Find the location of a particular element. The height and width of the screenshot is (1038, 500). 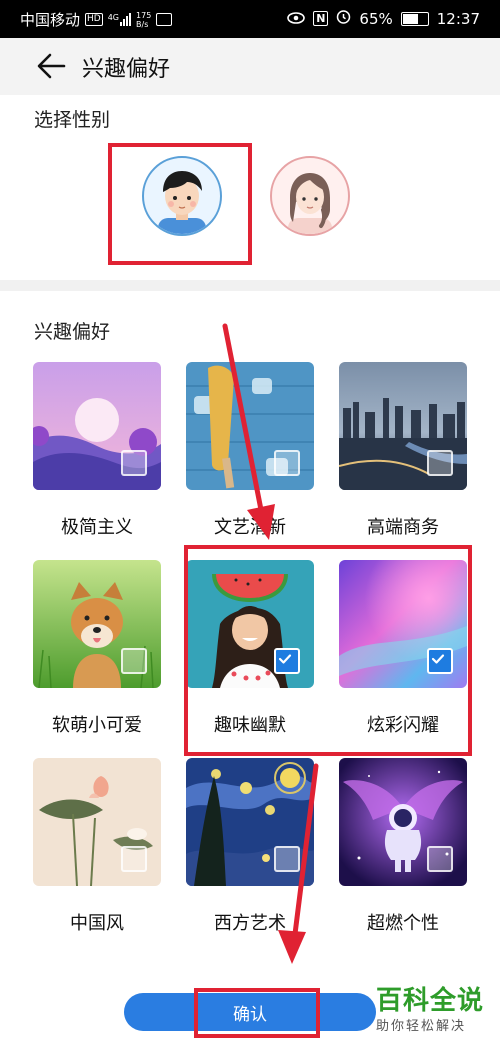

tile-business is located at coordinates (403, 426).